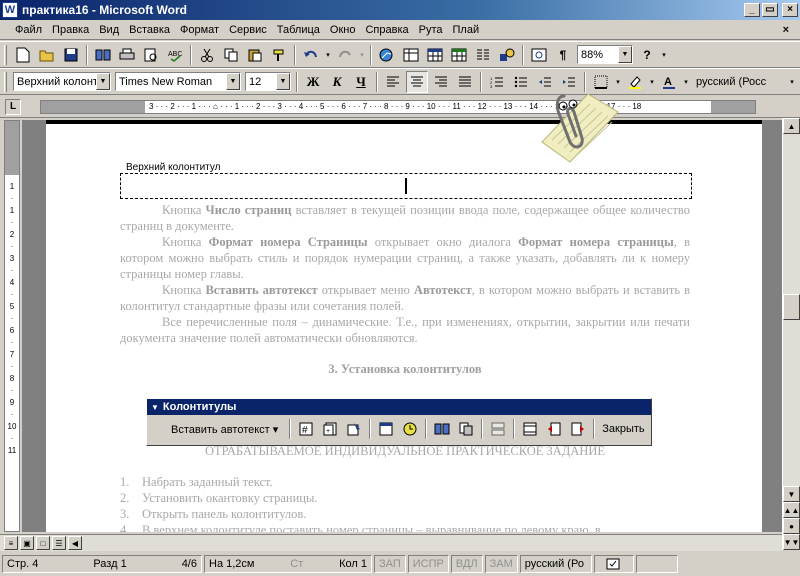 The image size is (800, 576). Describe the element at coordinates (390, 564) in the screenshot. I see `status-rec: ЗАП` at that location.